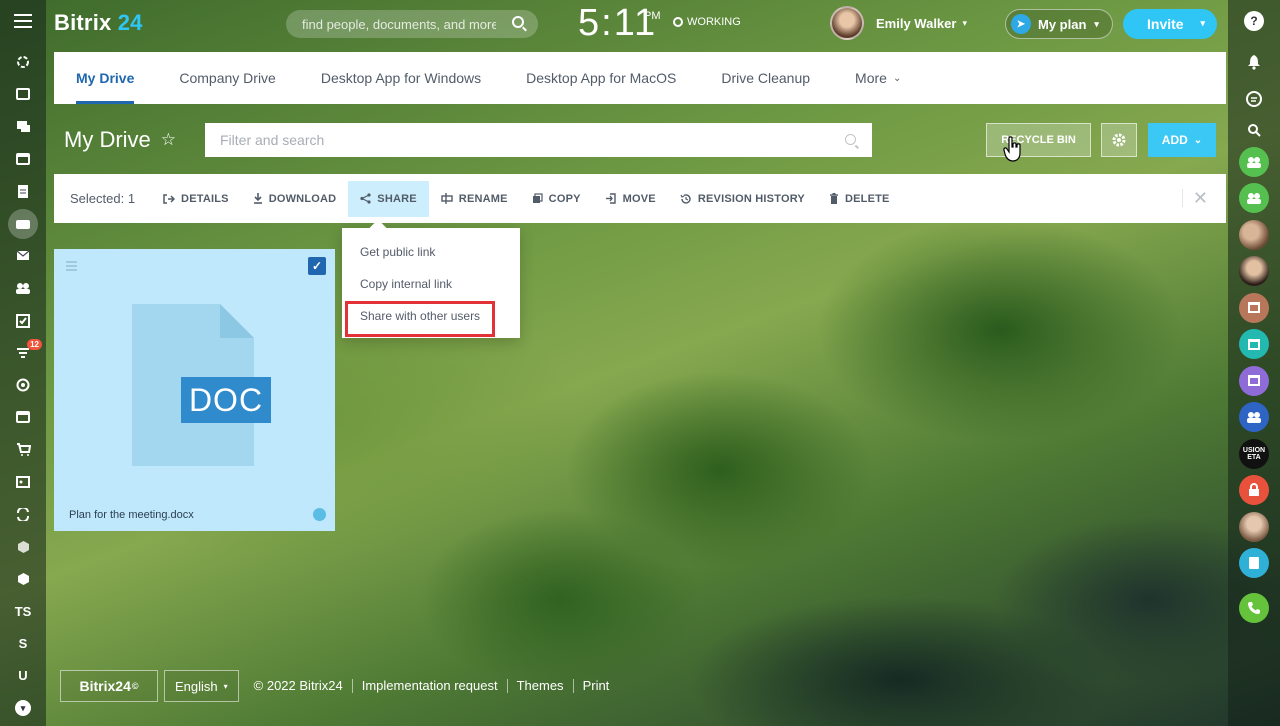  I want to click on crm-icon: 12, so click(23, 353).